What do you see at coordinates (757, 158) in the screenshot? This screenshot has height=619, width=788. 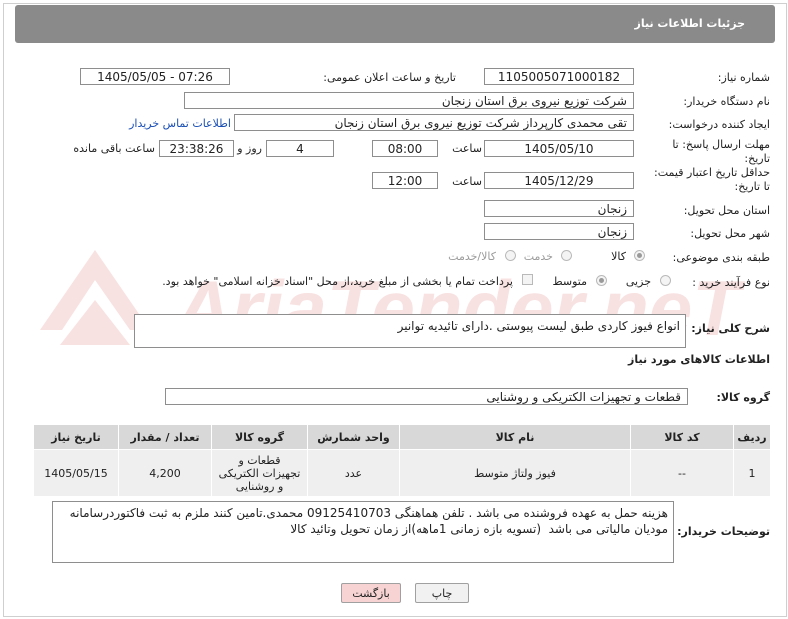 I see `deadline-label-2: تاریخ:` at bounding box center [757, 158].